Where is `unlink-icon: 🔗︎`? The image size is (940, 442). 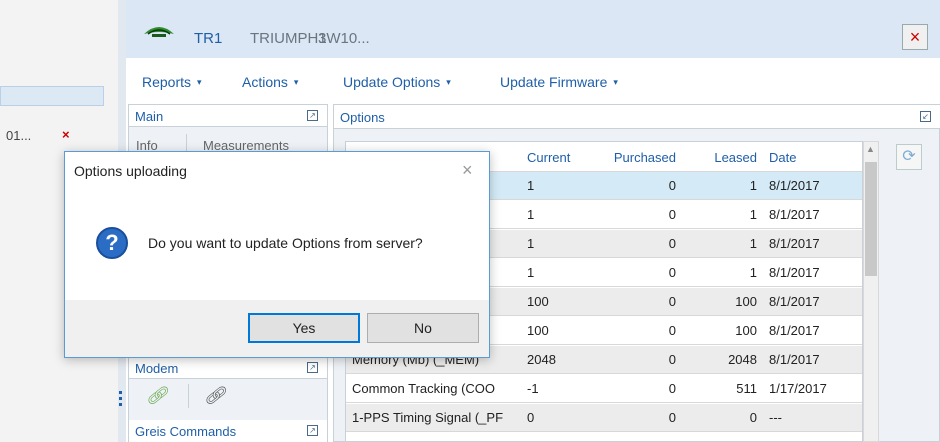
unlink-icon: 🔗︎ is located at coordinates (215, 396).